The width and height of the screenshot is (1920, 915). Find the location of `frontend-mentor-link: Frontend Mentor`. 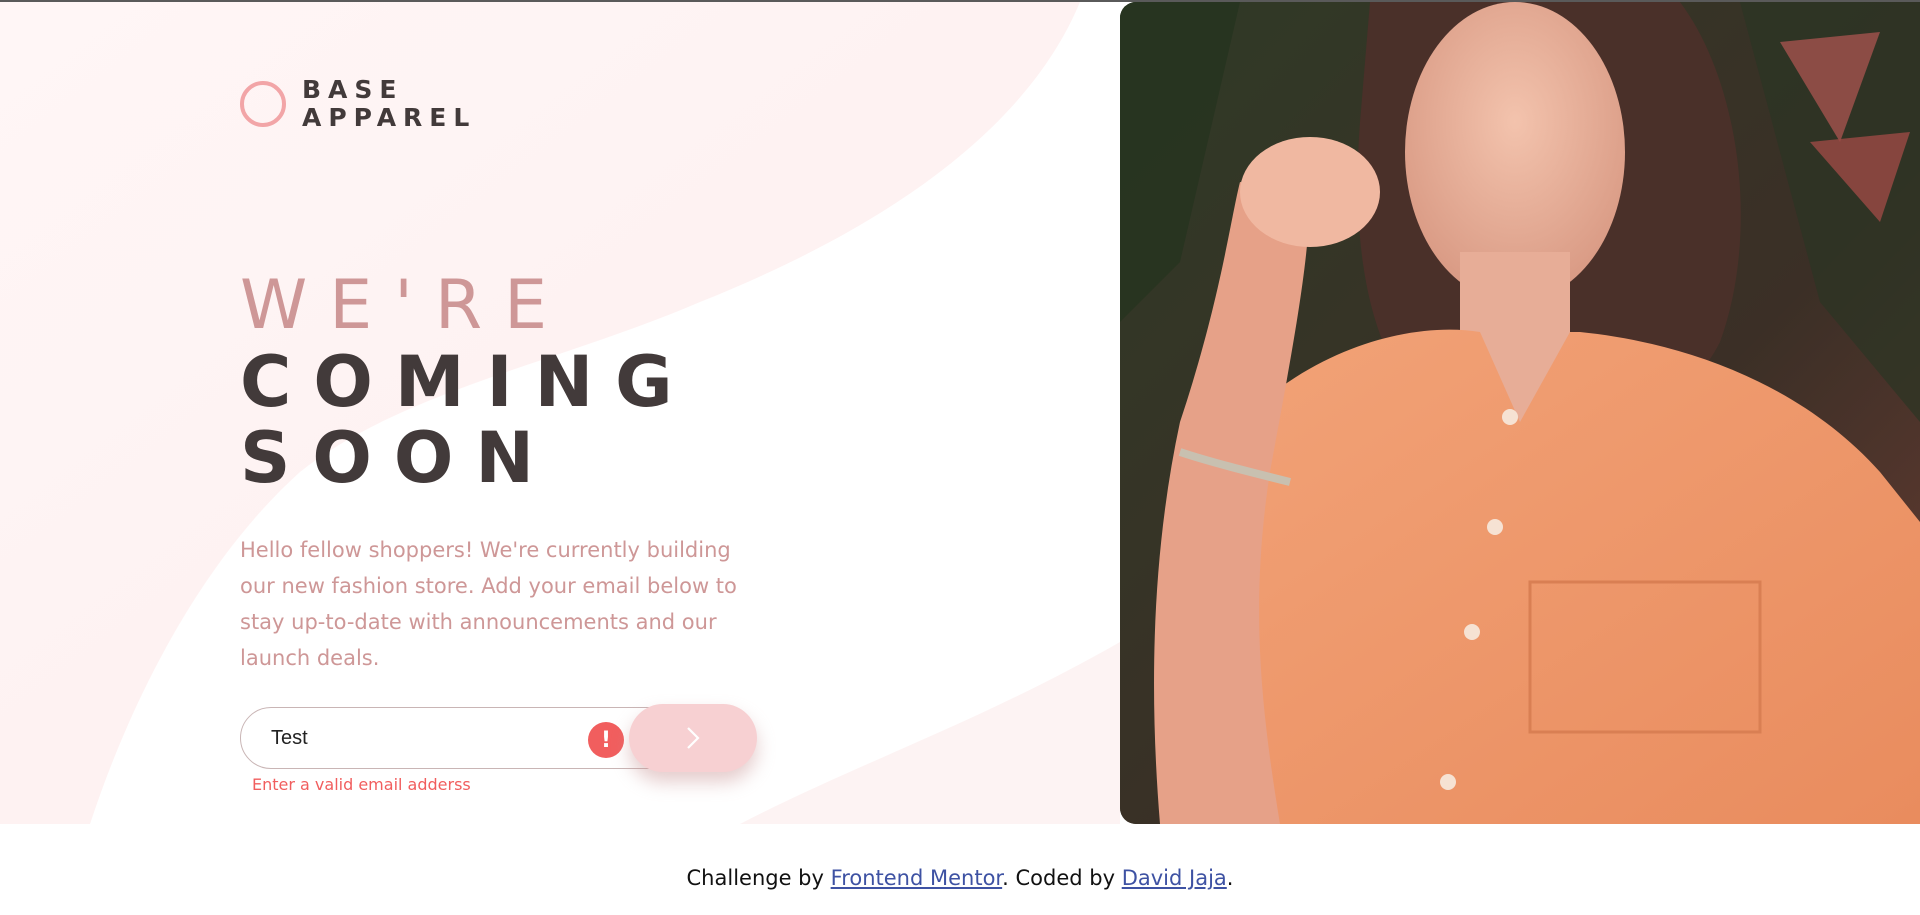

frontend-mentor-link: Frontend Mentor is located at coordinates (917, 878).